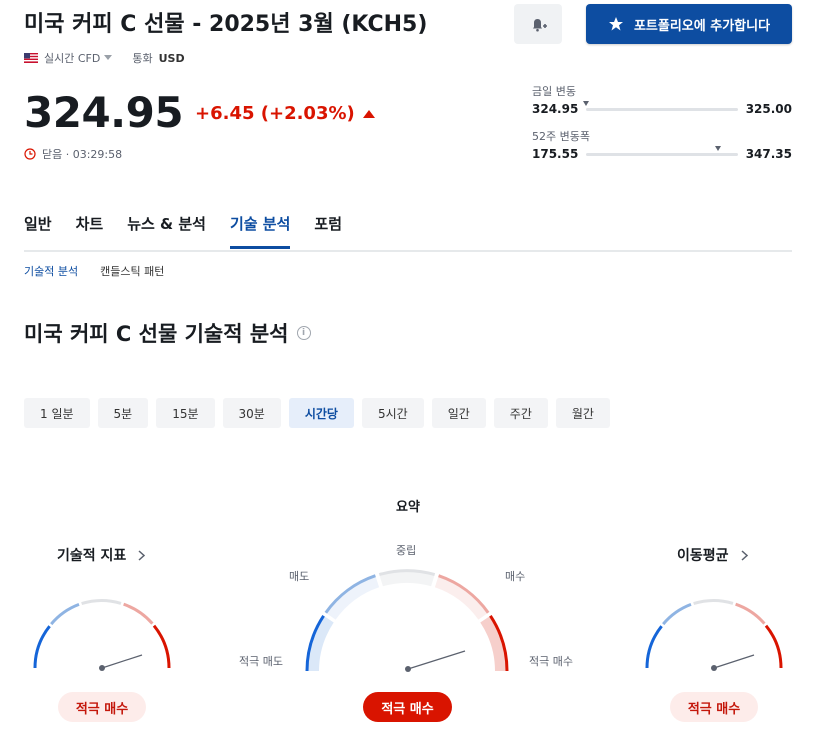 This screenshot has width=813, height=742. Describe the element at coordinates (555, 154) in the screenshot. I see `week52-range-low: 175.55` at that location.